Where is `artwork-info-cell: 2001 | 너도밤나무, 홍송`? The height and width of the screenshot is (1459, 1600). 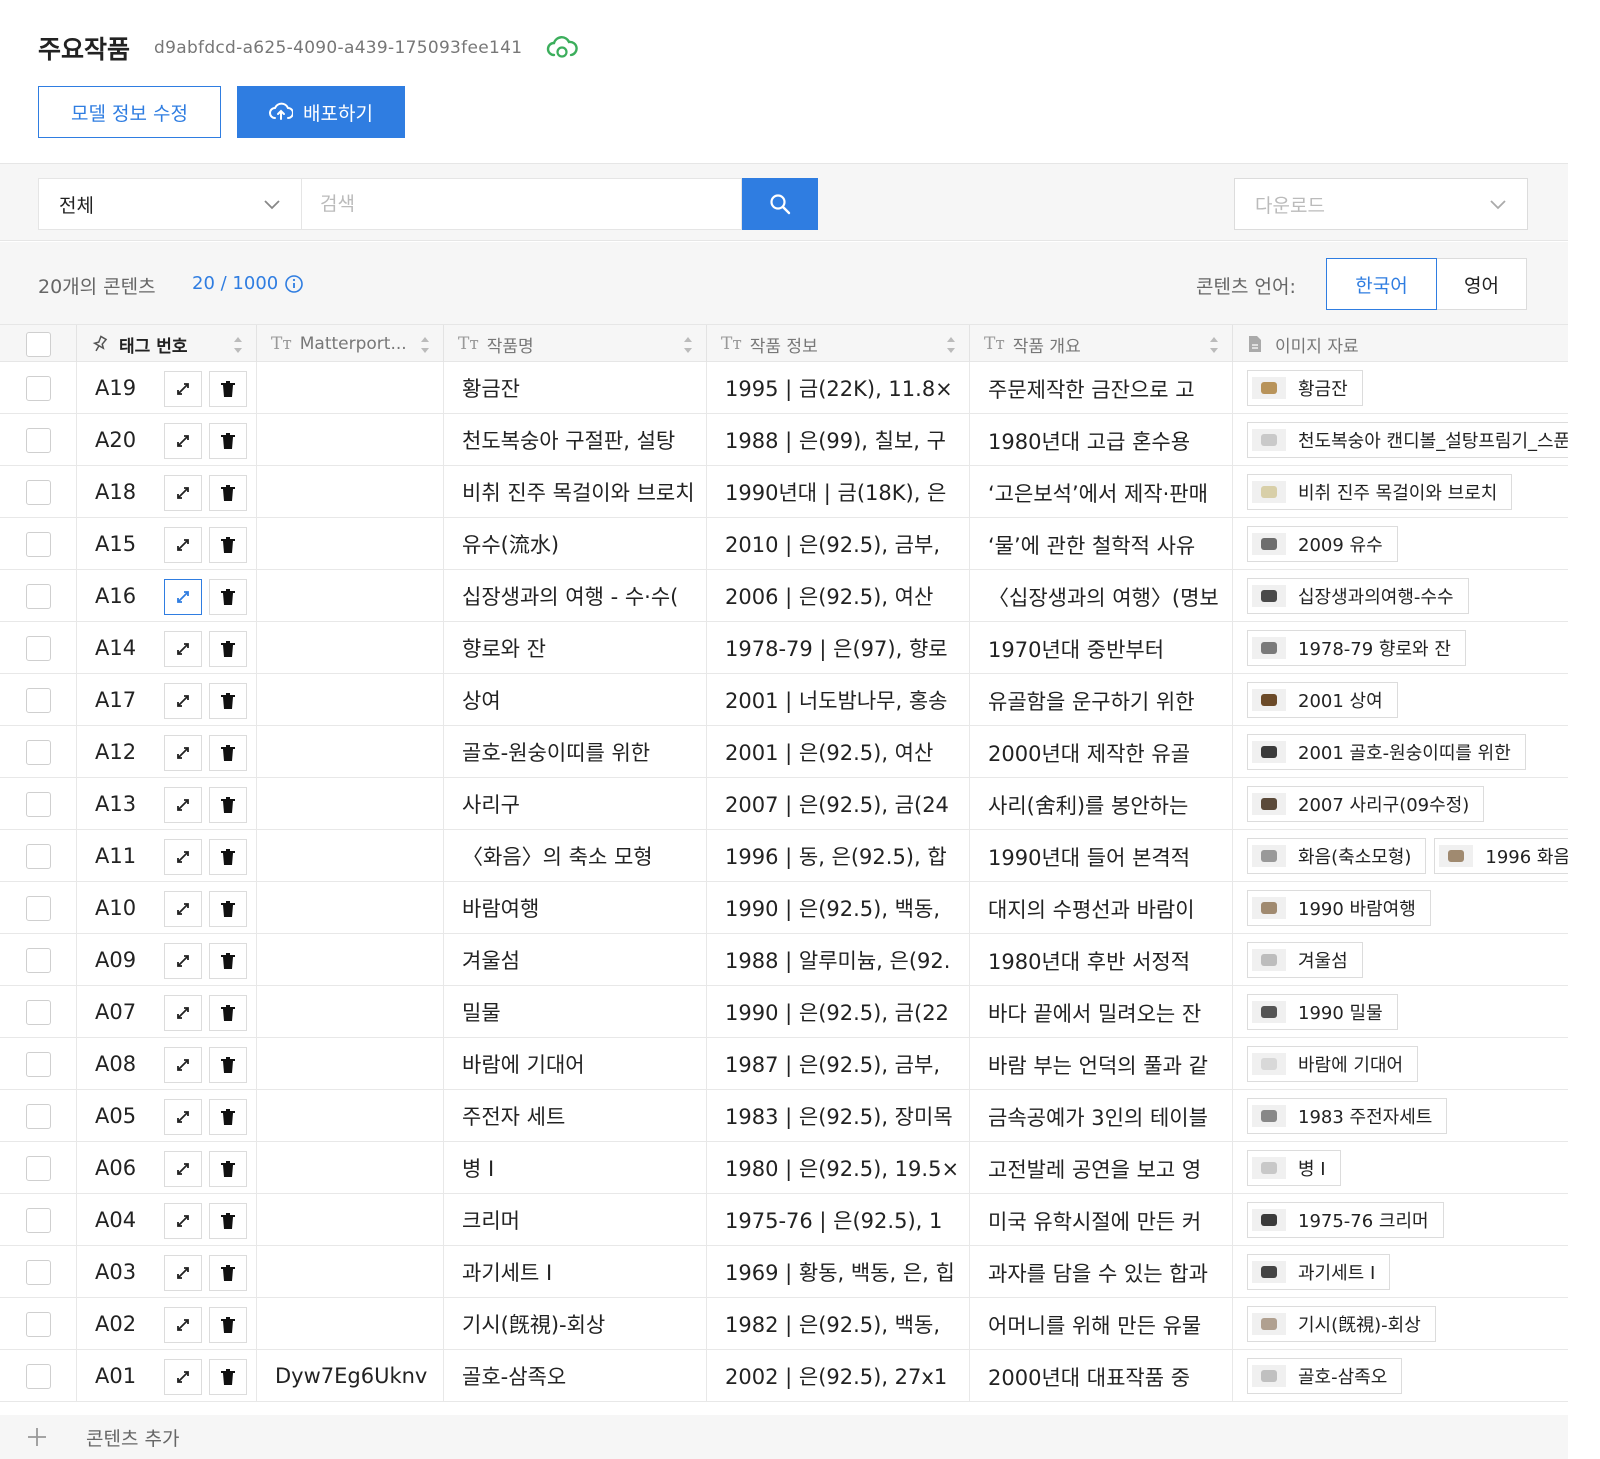 artwork-info-cell: 2001 | 너도밤나무, 홍송 is located at coordinates (838, 700).